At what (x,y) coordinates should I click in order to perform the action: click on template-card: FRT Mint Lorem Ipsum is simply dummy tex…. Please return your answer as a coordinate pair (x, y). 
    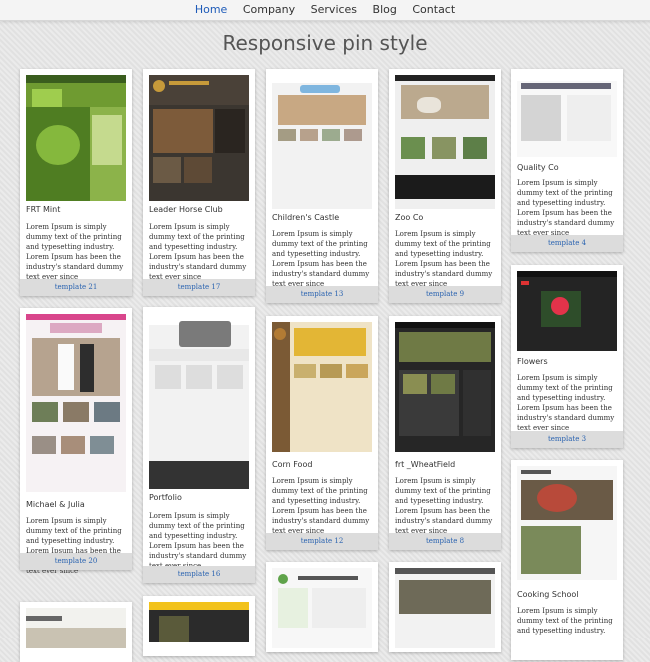
    Looking at the image, I should click on (76, 182).